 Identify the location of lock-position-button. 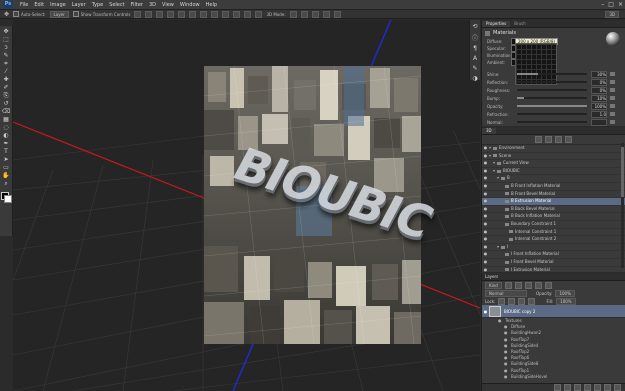
(522, 301).